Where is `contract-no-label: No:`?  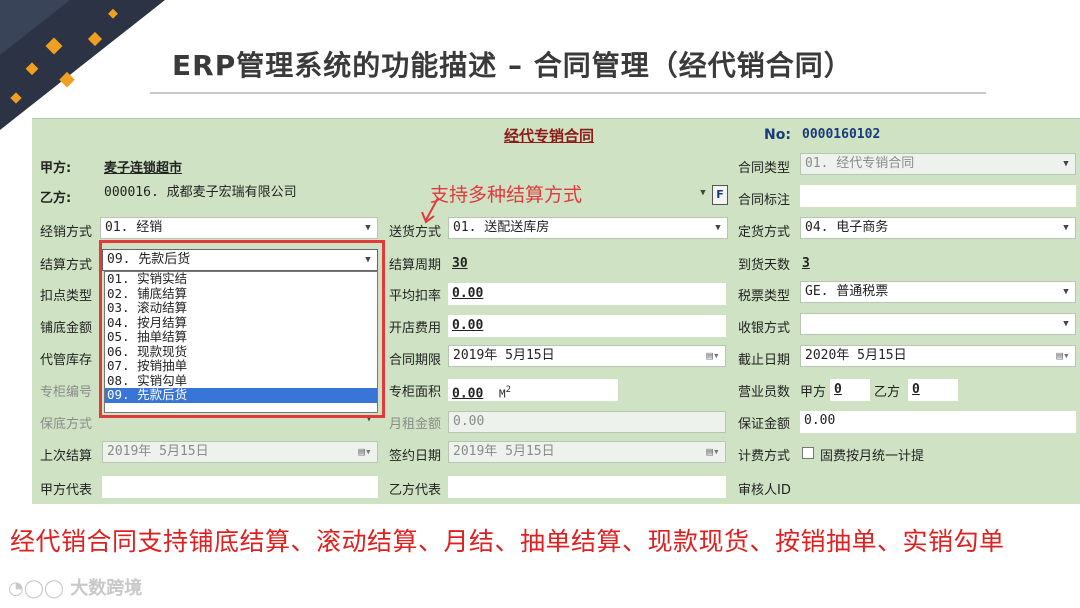
contract-no-label: No: is located at coordinates (777, 135).